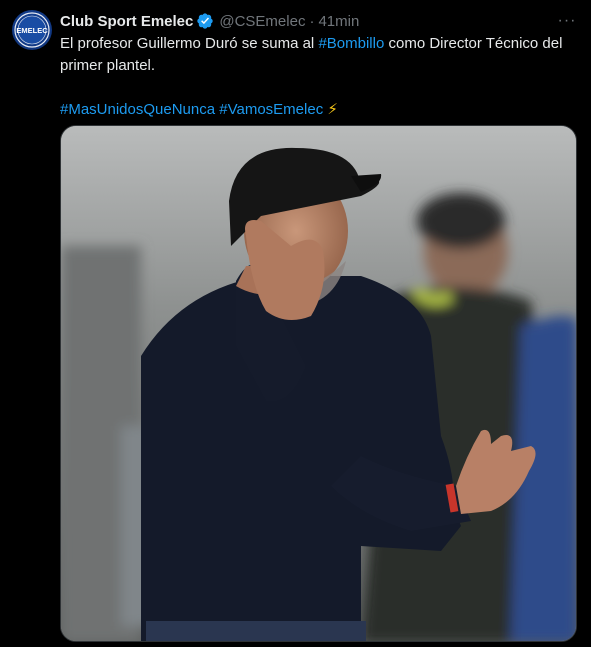 This screenshot has height=647, width=591. What do you see at coordinates (338, 21) in the screenshot?
I see `timestamp: 41min` at bounding box center [338, 21].